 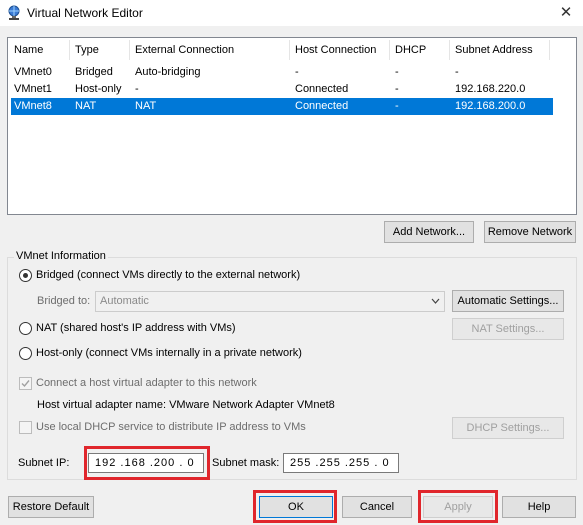 What do you see at coordinates (25, 427) in the screenshot?
I see `use-dhcp-checkbox` at bounding box center [25, 427].